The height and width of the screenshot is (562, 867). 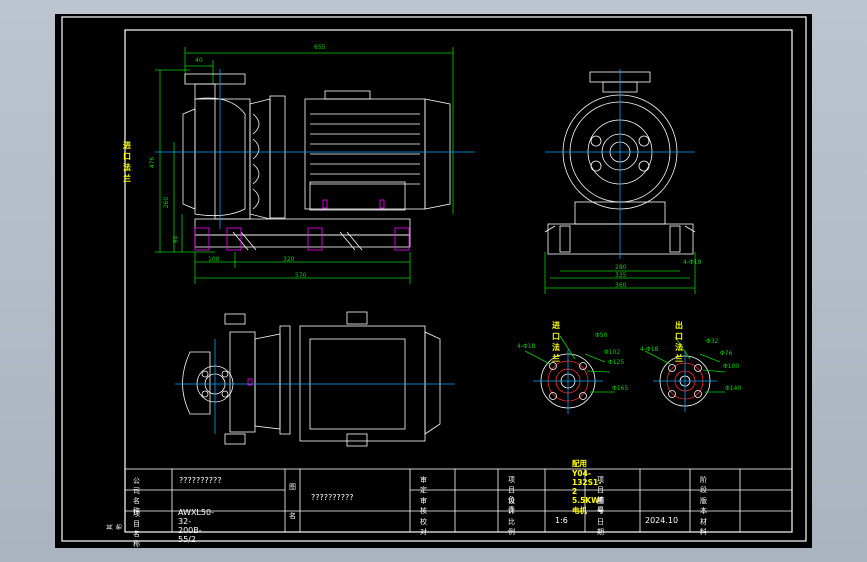 What do you see at coordinates (289, 259) in the screenshot?
I see `dim-foot-b: 320` at bounding box center [289, 259].